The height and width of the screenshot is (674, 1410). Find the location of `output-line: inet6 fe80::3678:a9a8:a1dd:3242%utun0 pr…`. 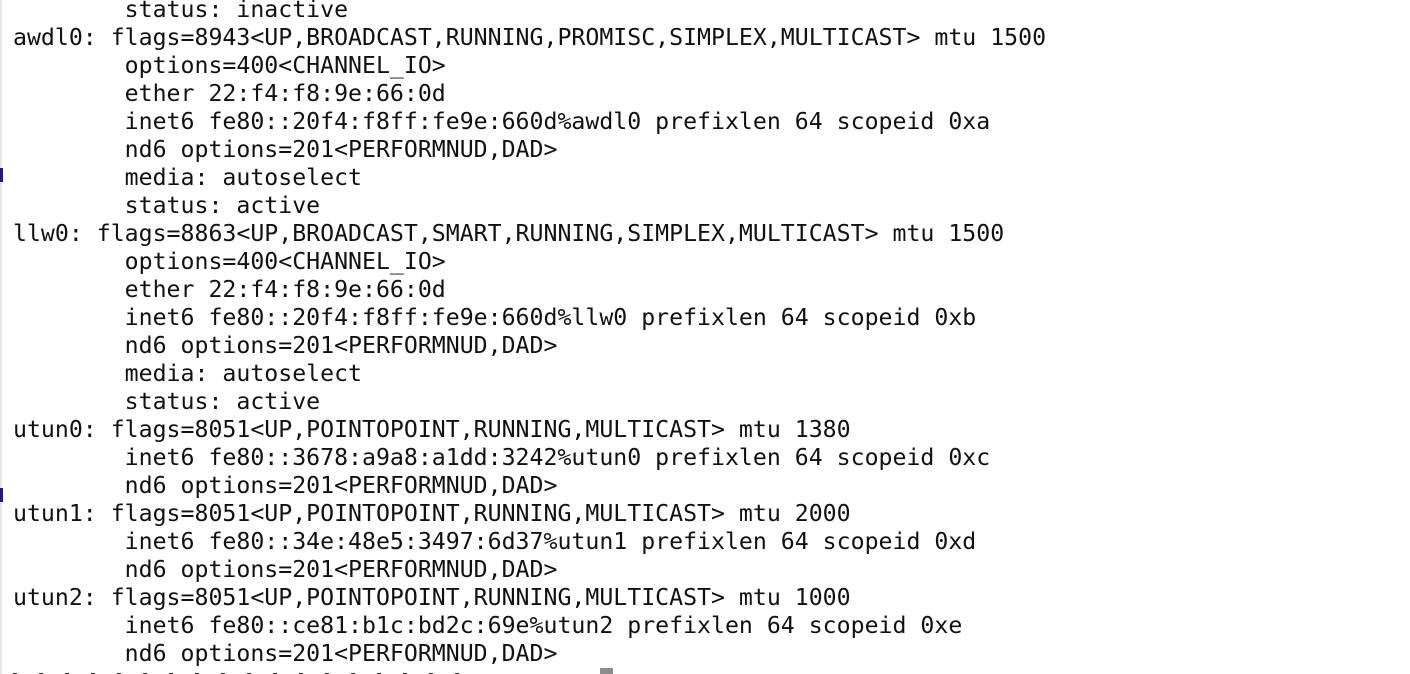

output-line: inet6 fe80::3678:a9a8:a1dd:3242%utun0 pr… is located at coordinates (502, 457).